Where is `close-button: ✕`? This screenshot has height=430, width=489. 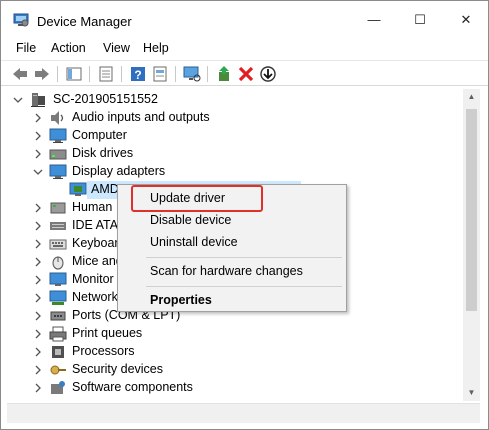
close-button: ✕ is located at coordinates (466, 20).